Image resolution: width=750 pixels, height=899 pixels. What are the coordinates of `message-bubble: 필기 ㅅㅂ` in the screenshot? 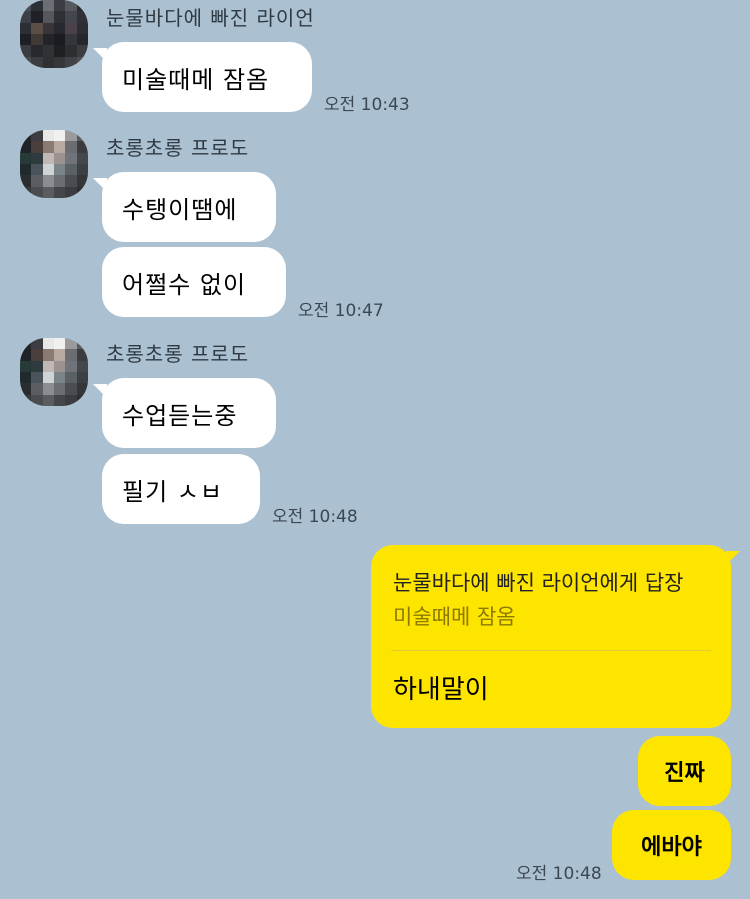 It's located at (181, 489).